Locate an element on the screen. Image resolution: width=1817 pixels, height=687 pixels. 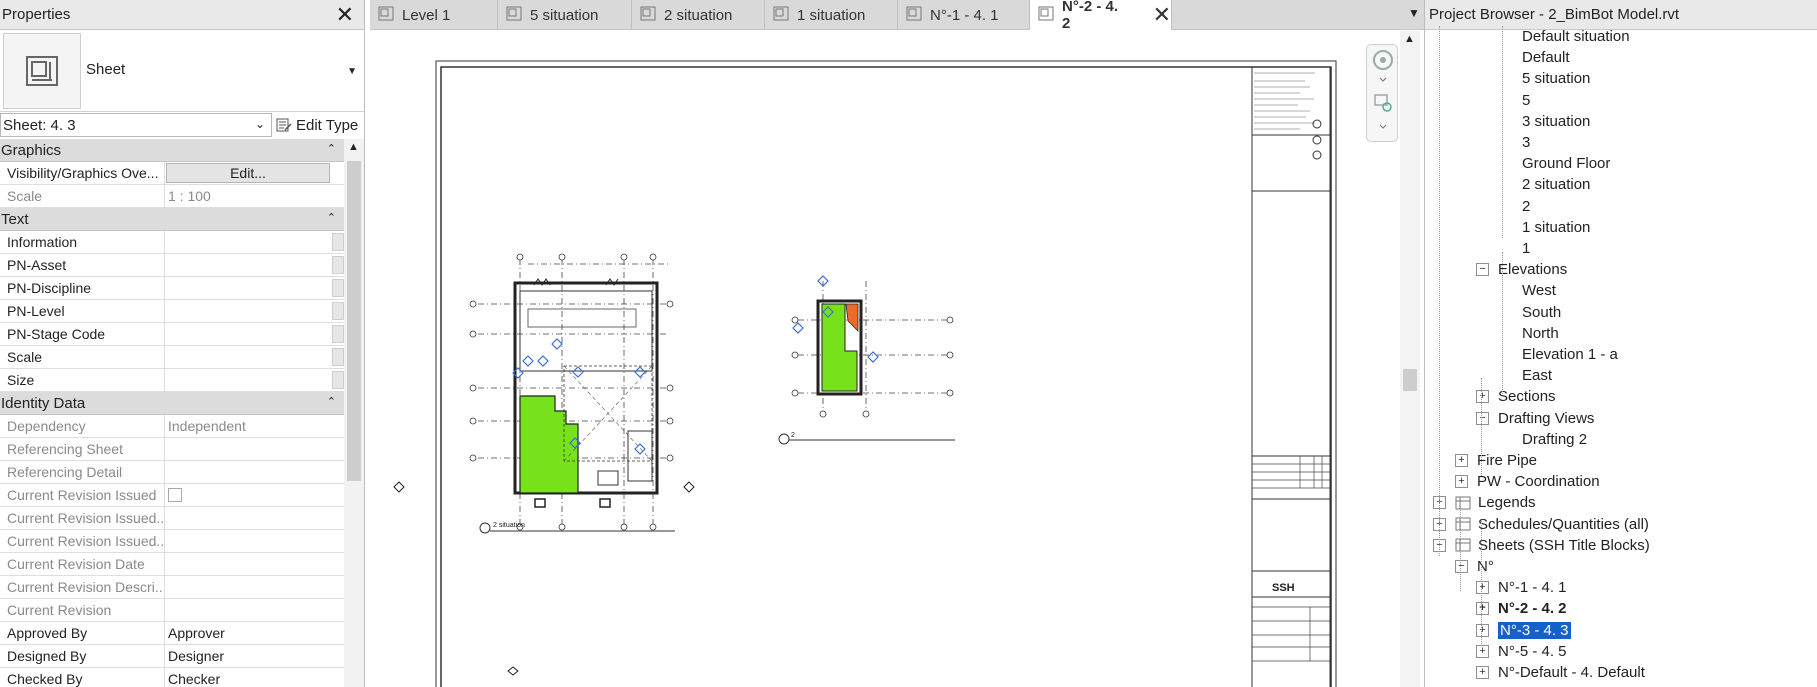
tree-node: 3 is located at coordinates (1526, 142).